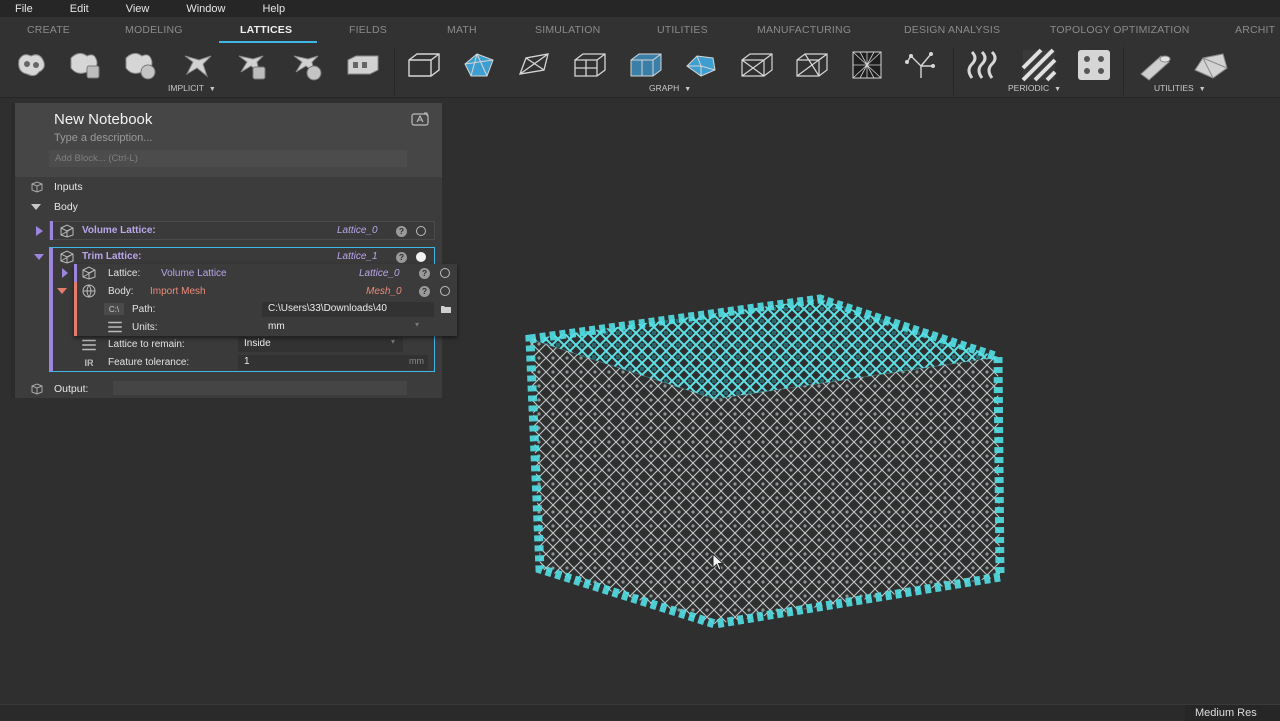 The image size is (1280, 721). I want to click on menu-view: View, so click(130, 9).